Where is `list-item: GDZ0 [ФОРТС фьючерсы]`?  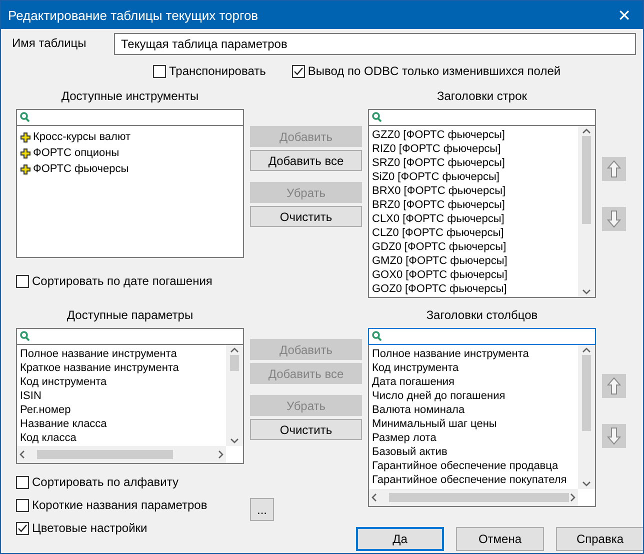
list-item: GDZ0 [ФОРТС фьючерсы] is located at coordinates (439, 247).